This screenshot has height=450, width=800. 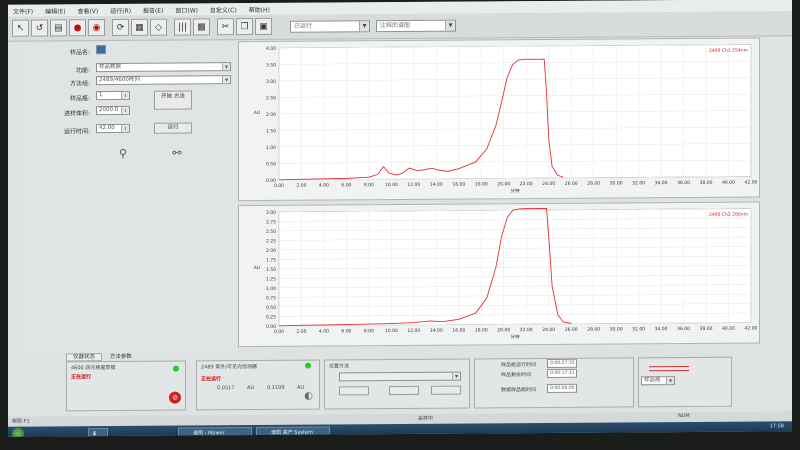 What do you see at coordinates (158, 27) in the screenshot?
I see `stack-icon: ◇` at bounding box center [158, 27].